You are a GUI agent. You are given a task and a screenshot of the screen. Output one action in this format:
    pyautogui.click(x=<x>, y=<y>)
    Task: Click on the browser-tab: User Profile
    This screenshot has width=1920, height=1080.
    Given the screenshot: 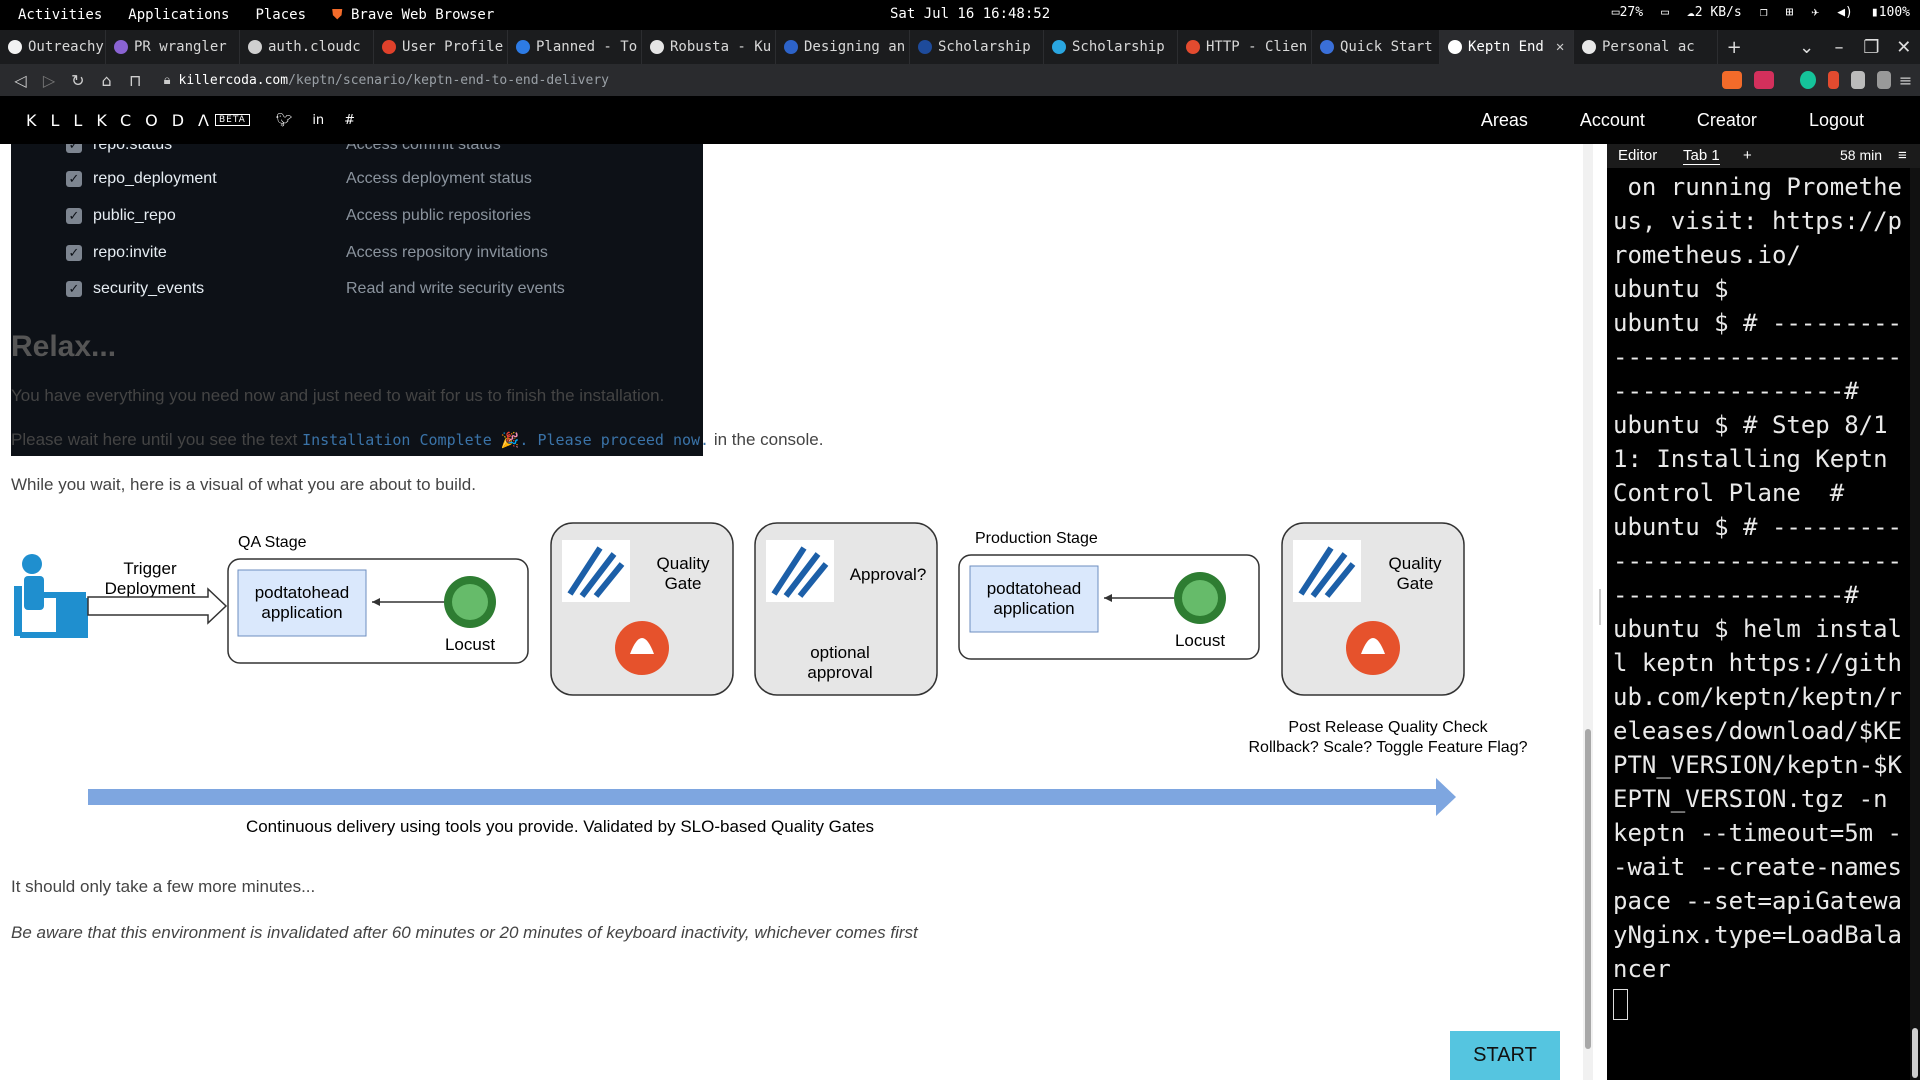 What is the action you would take?
    pyautogui.click(x=441, y=47)
    